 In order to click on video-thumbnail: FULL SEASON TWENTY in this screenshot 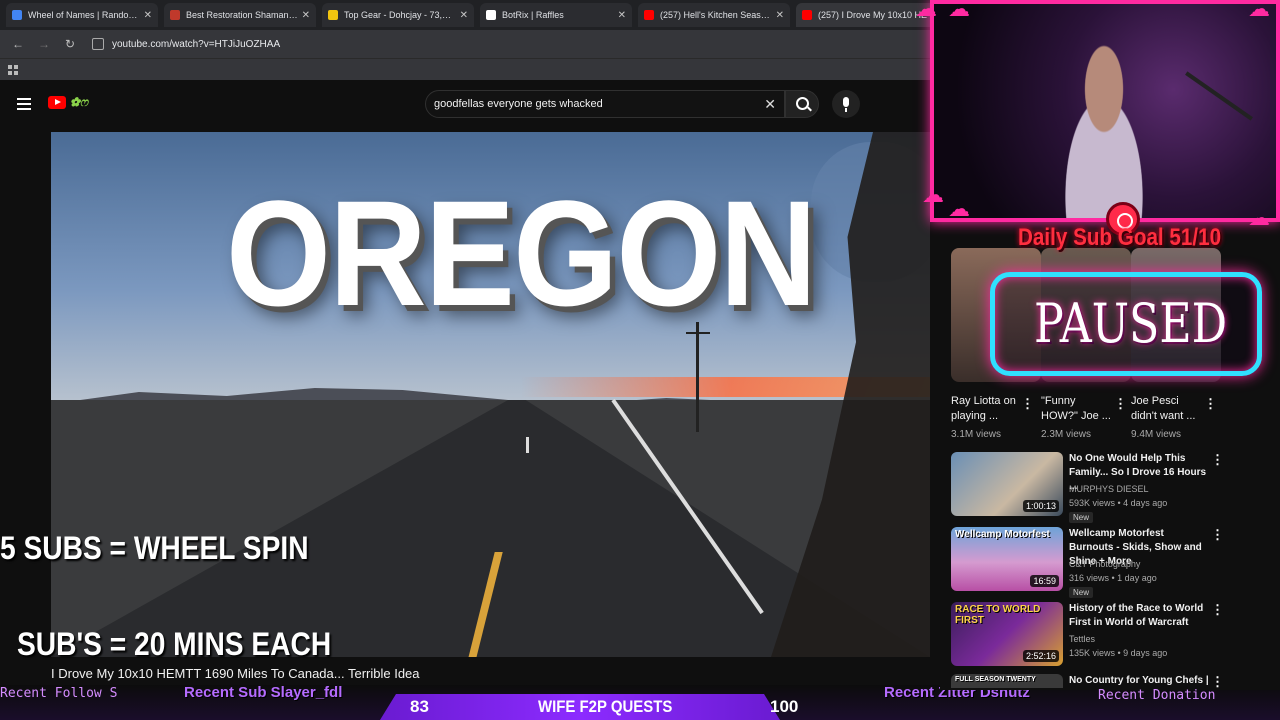, I will do `click(1007, 681)`.